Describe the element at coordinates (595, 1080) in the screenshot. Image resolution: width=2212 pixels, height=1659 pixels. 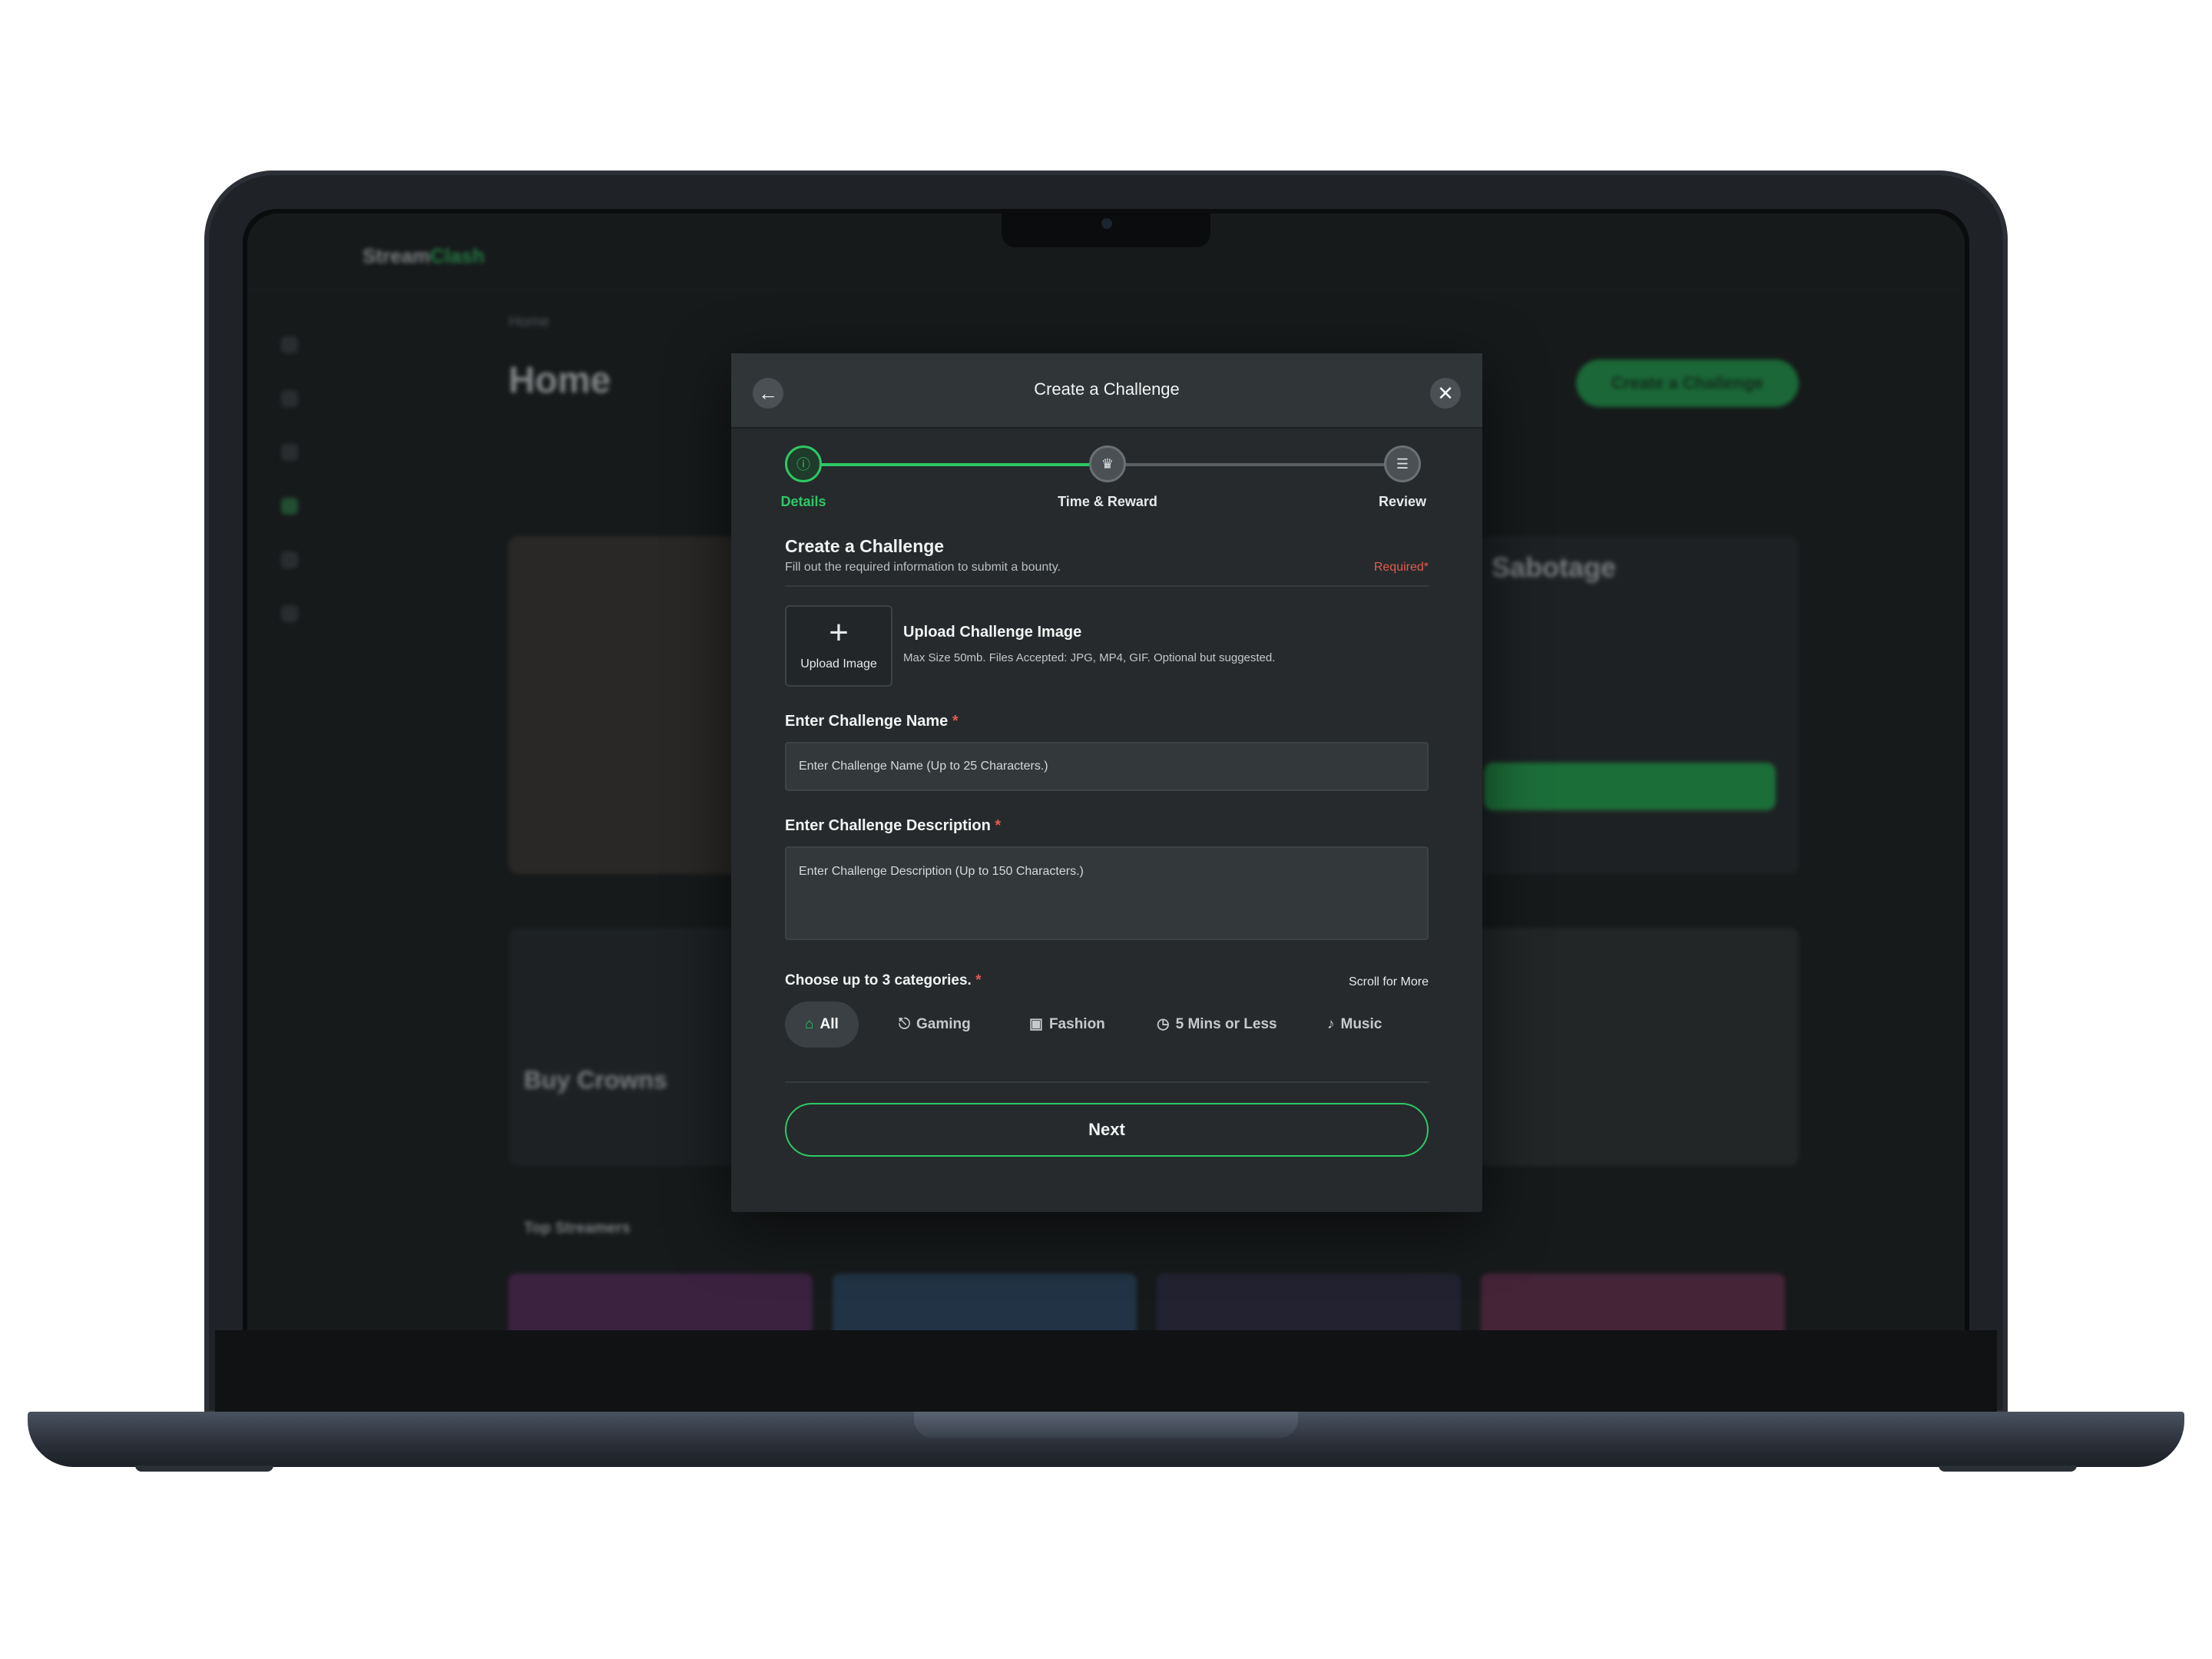
I see `bg-promo-title: Buy Crowns` at that location.